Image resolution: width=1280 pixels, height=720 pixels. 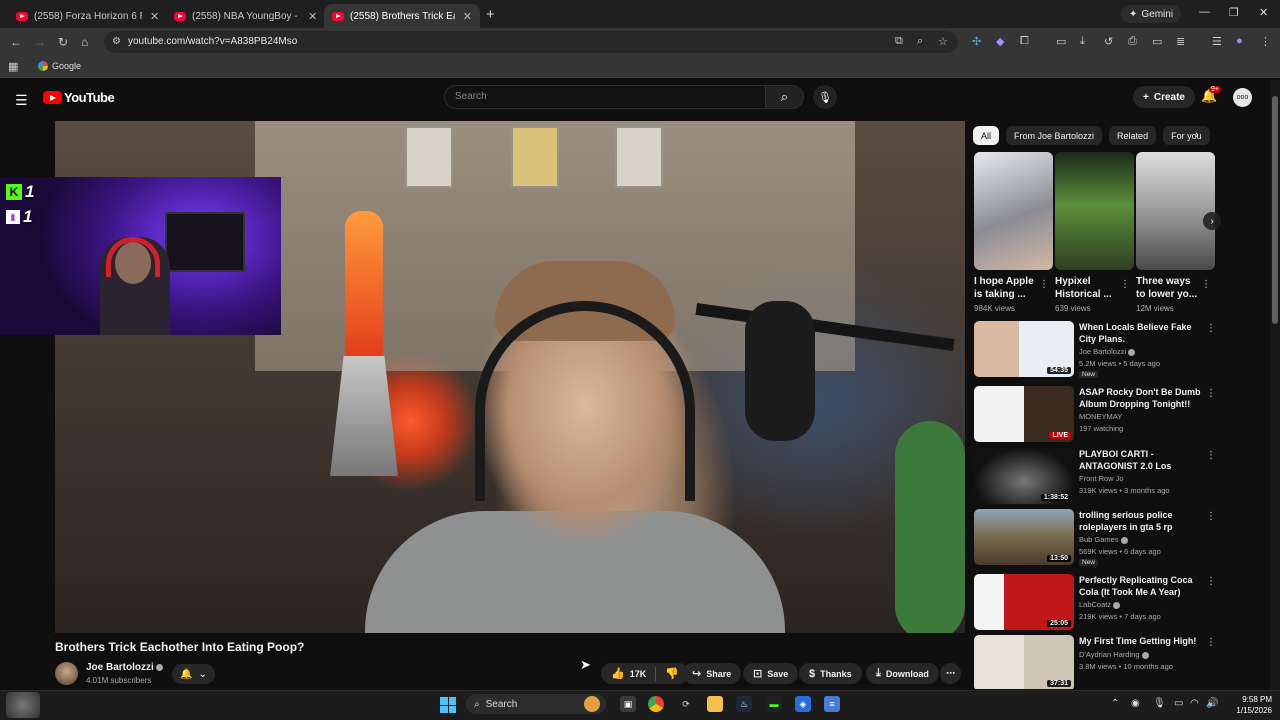 What do you see at coordinates (638, 674) in the screenshot?
I see `like-count: 17K` at bounding box center [638, 674].